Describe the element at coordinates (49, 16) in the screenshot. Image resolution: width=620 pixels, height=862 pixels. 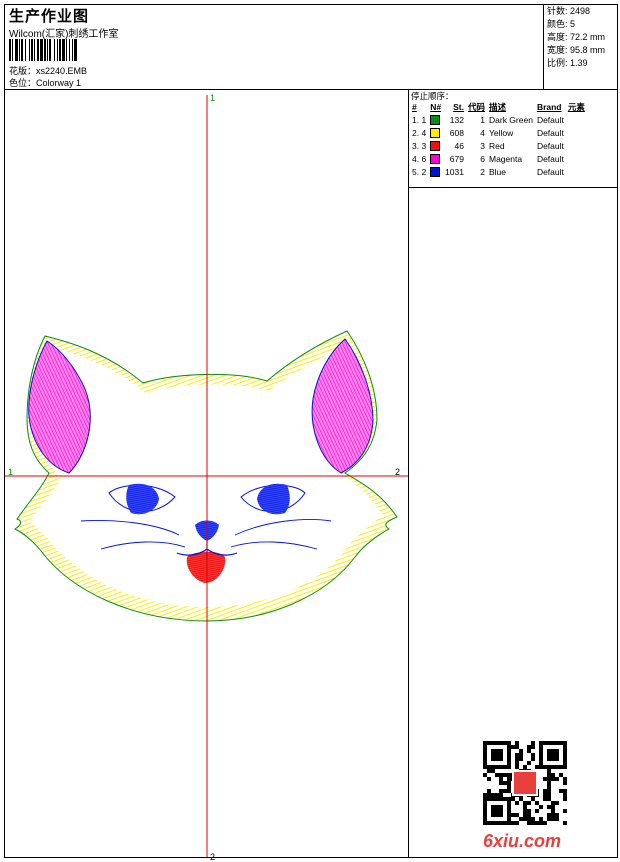
I see `page-title: 生产作业图` at that location.